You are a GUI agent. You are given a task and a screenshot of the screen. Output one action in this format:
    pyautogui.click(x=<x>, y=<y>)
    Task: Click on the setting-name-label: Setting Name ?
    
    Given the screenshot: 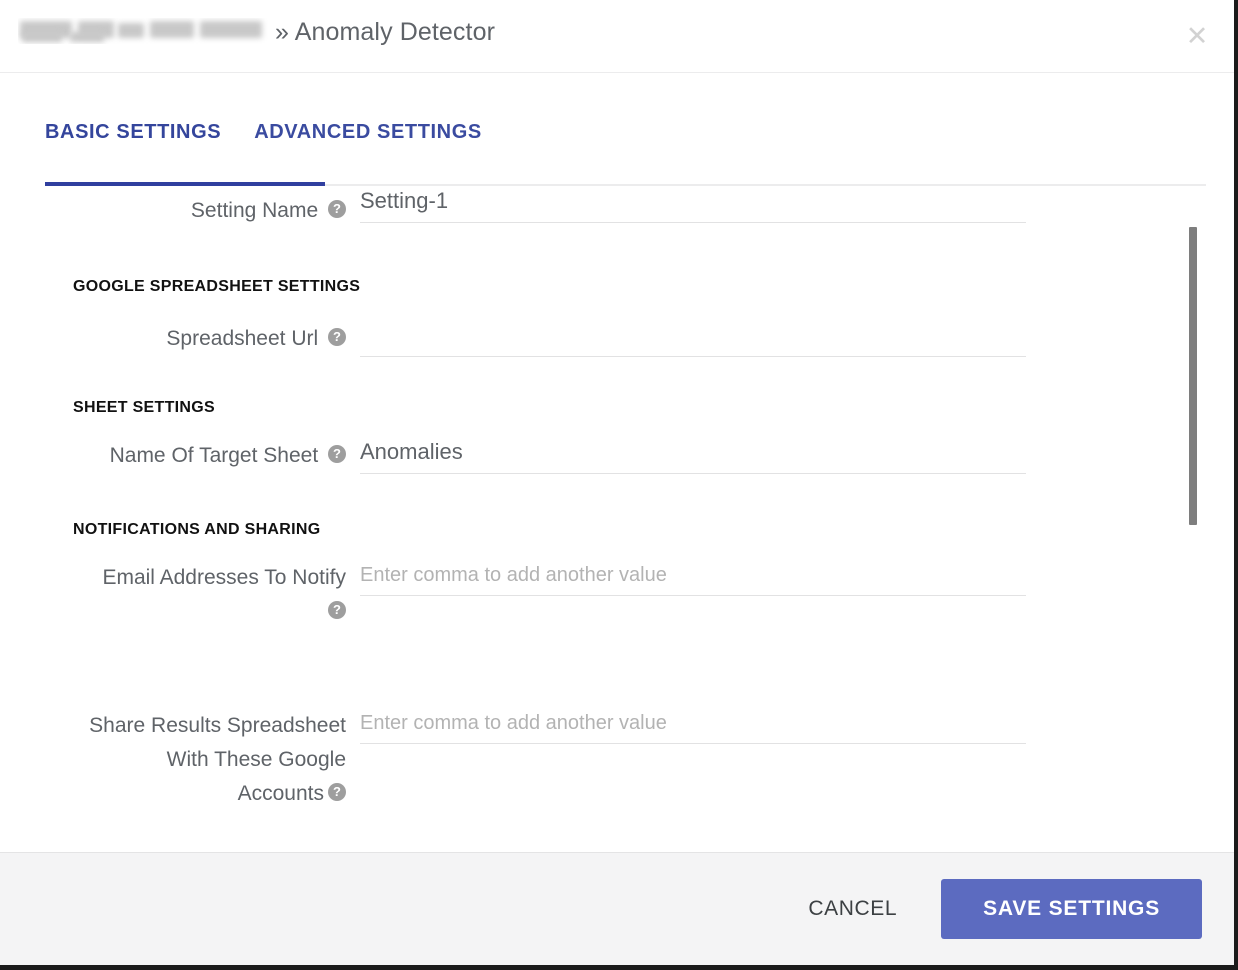 What is the action you would take?
    pyautogui.click(x=180, y=211)
    